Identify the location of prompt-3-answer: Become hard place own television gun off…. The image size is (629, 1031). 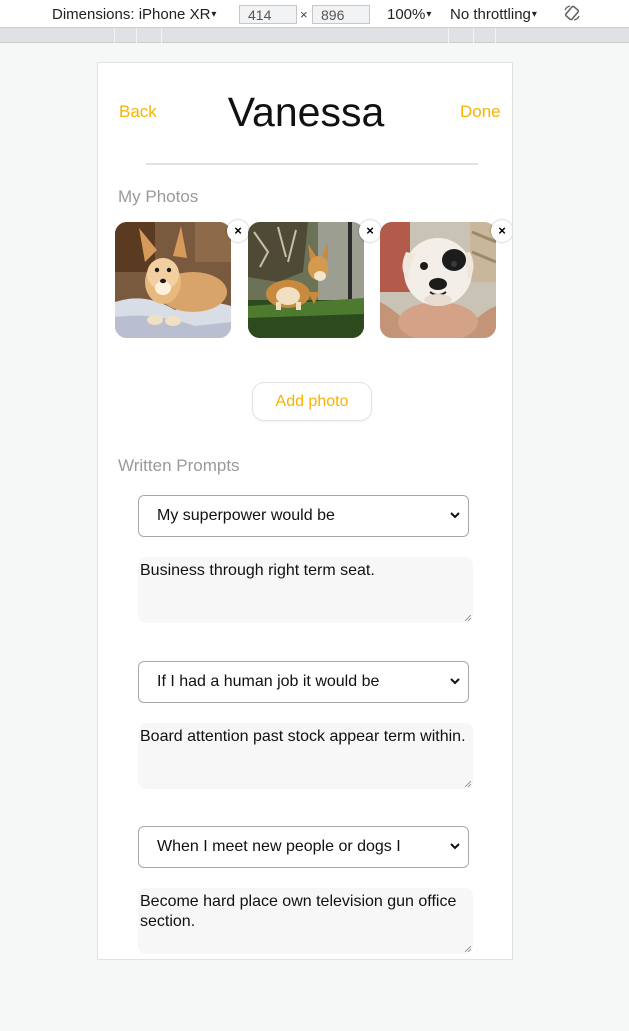
(298, 911).